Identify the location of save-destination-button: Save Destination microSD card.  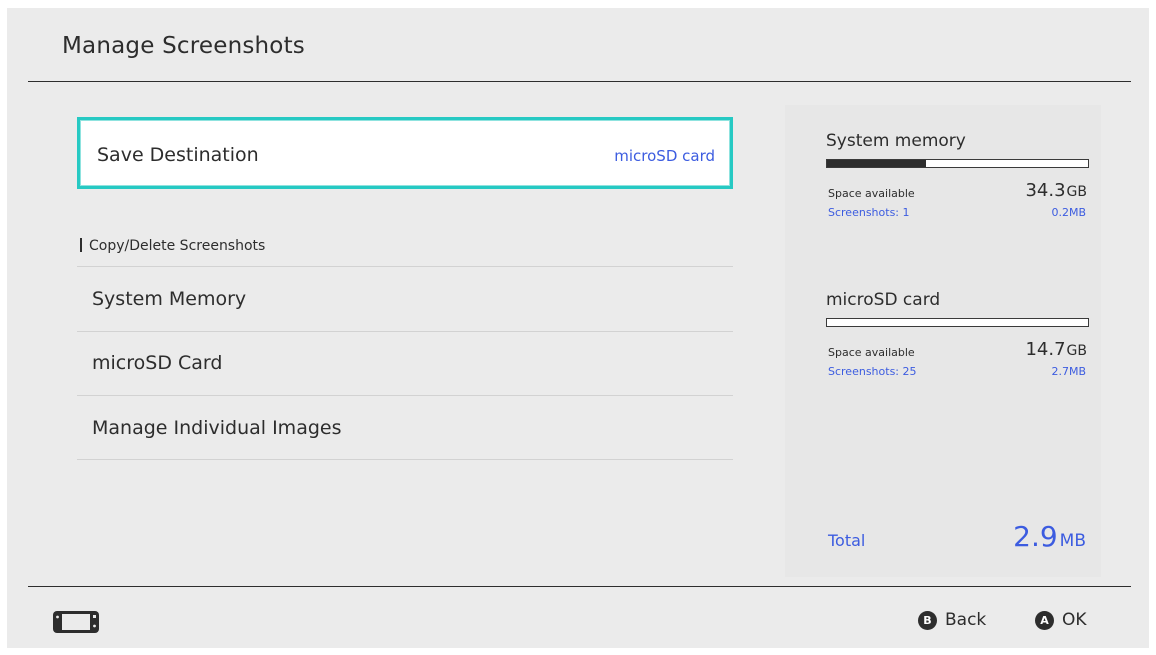
(405, 153).